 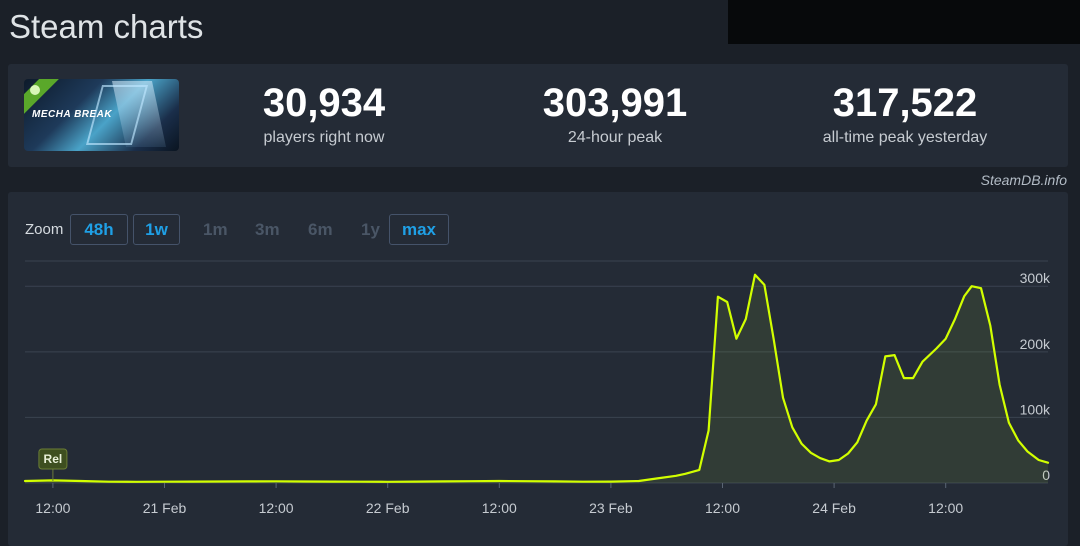 I want to click on redacted-area, so click(x=904, y=22).